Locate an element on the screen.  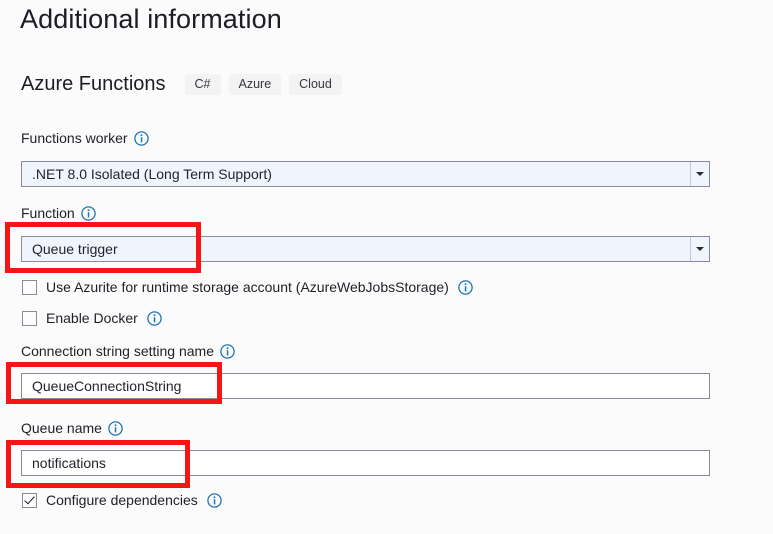
section-title: Azure Functions is located at coordinates (93, 84).